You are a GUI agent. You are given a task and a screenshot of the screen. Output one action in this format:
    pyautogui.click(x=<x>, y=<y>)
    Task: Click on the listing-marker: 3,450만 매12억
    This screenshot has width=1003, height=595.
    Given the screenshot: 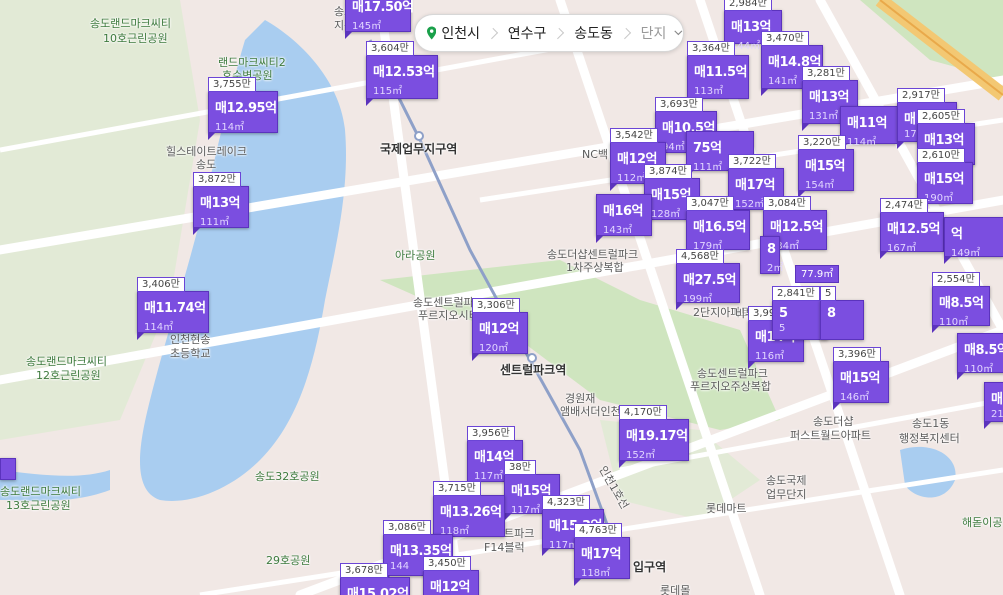 What is the action you would take?
    pyautogui.click(x=451, y=575)
    